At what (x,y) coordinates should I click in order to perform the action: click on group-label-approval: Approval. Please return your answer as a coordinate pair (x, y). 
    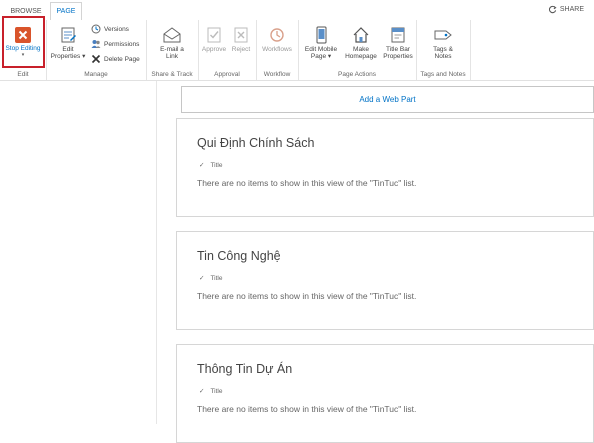
    Looking at the image, I should click on (227, 74).